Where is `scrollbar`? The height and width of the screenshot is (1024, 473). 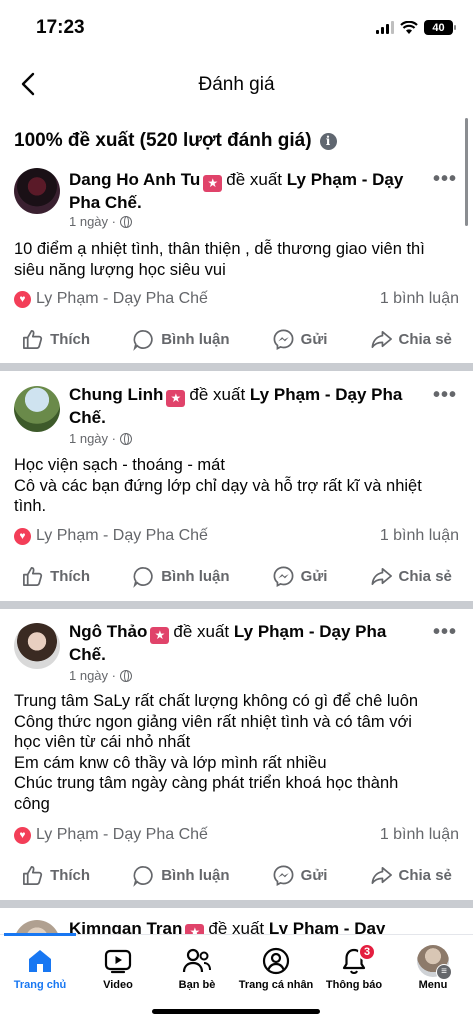
scrollbar is located at coordinates (466, 172).